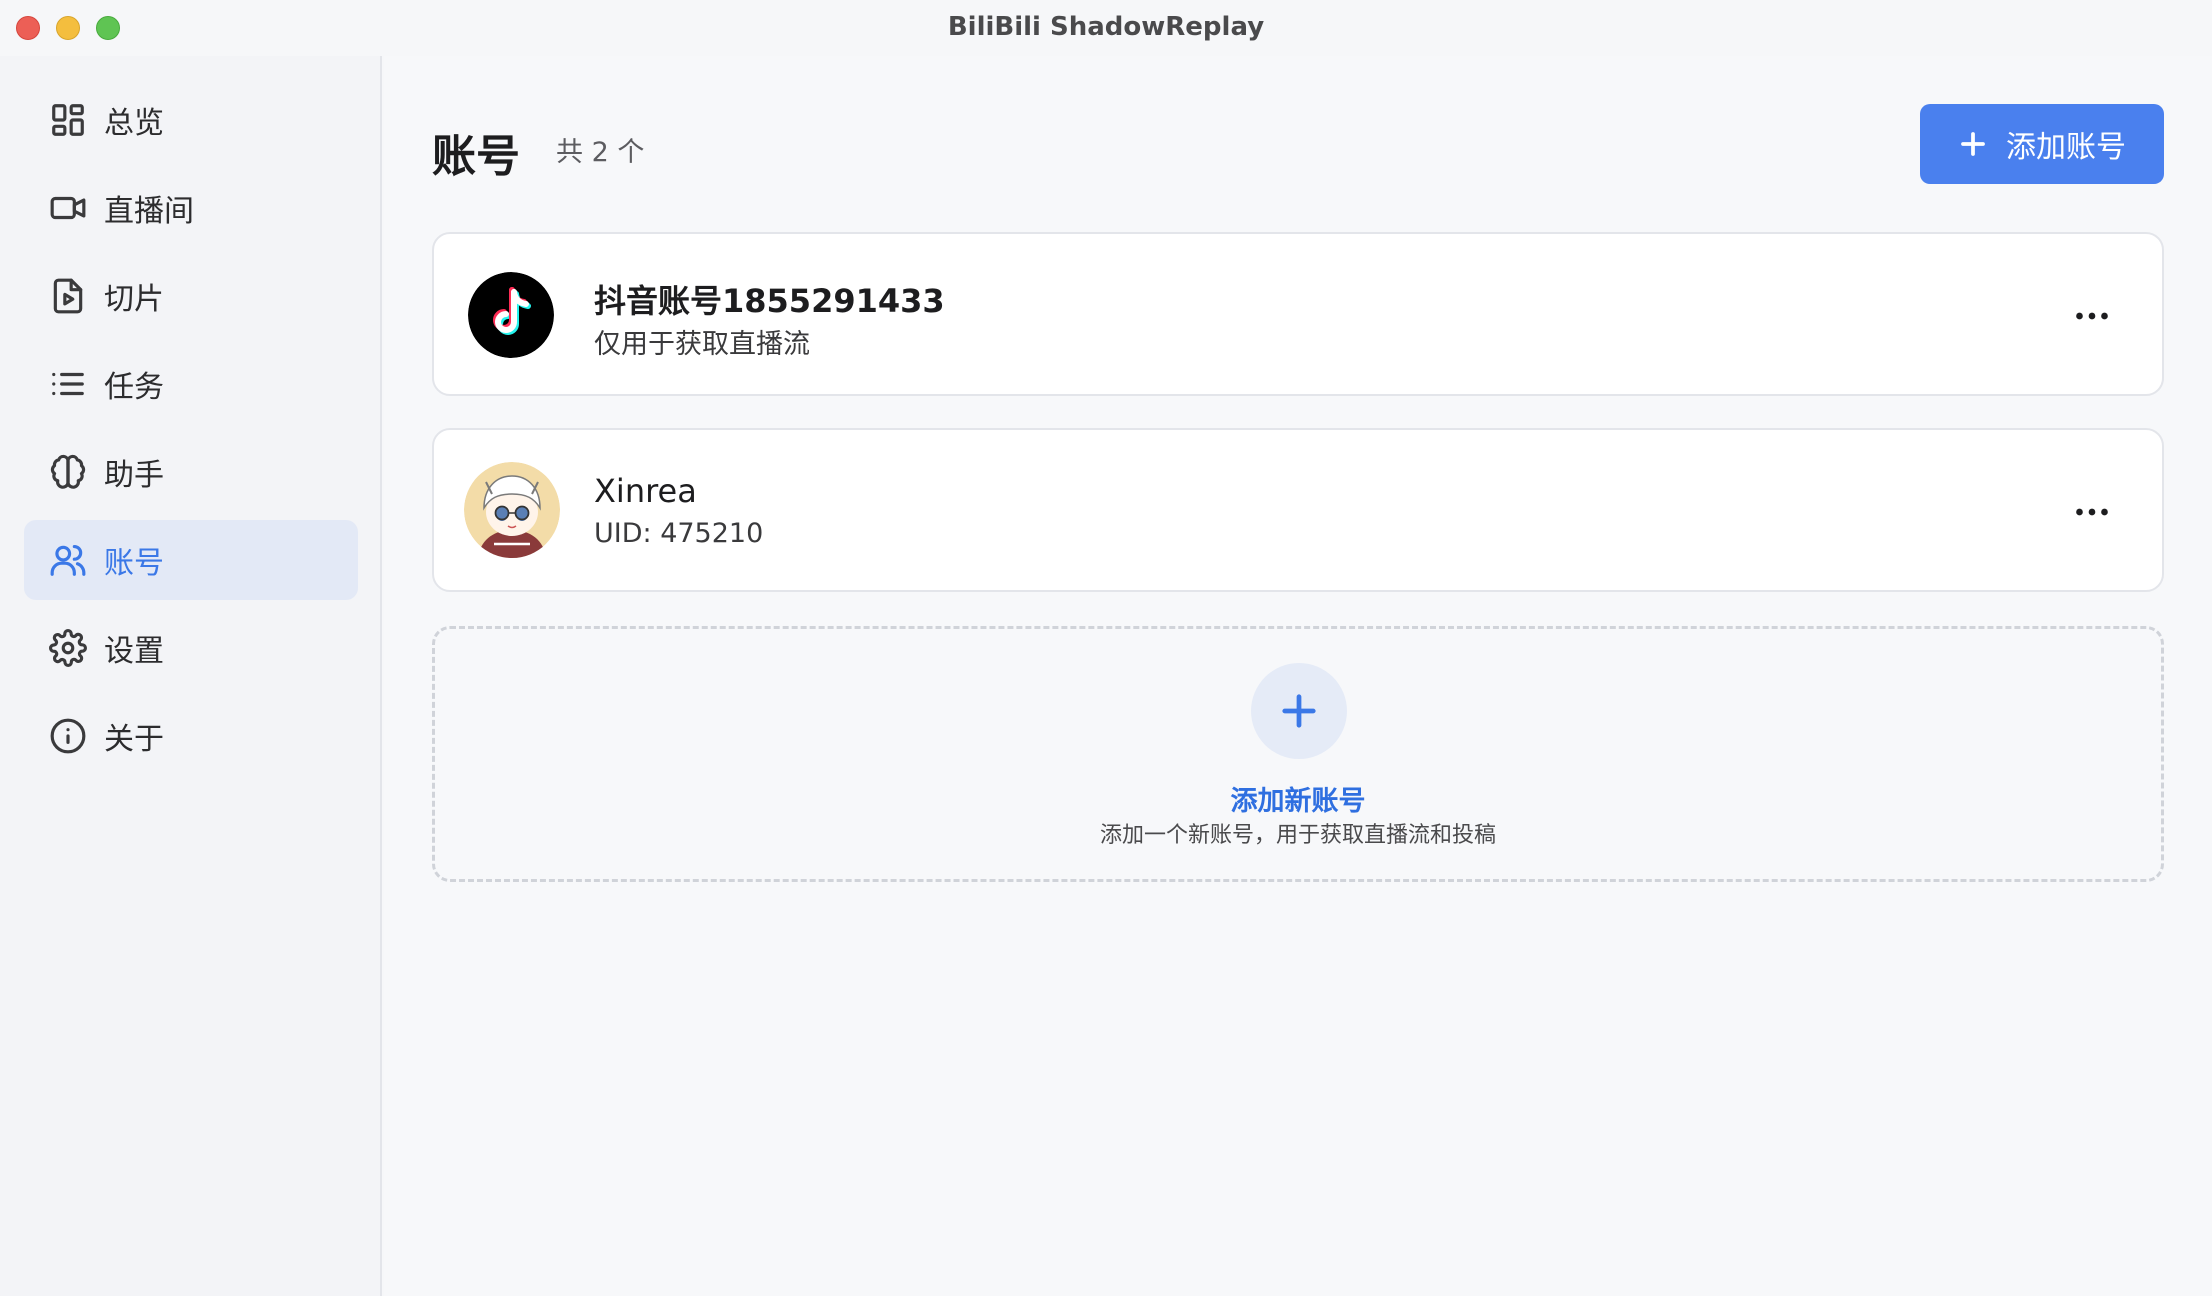 This screenshot has height=1296, width=2212. What do you see at coordinates (600, 152) in the screenshot?
I see `account-count: 共 2 个` at bounding box center [600, 152].